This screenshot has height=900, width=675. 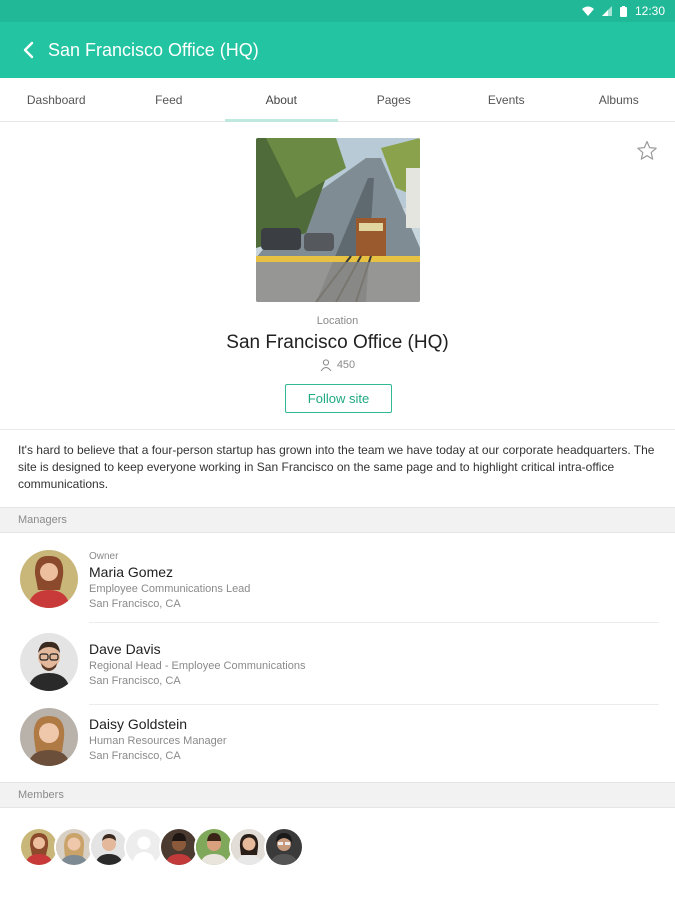 What do you see at coordinates (337, 429) in the screenshot?
I see `divider` at bounding box center [337, 429].